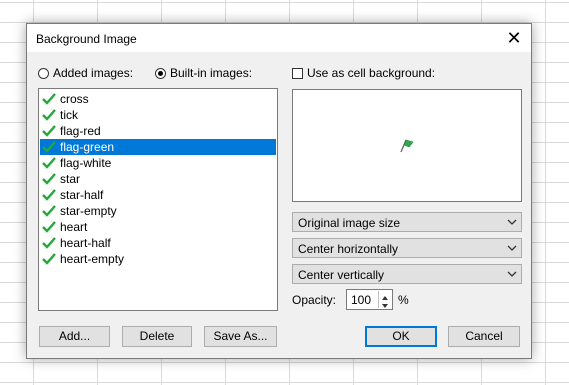 The height and width of the screenshot is (385, 569). What do you see at coordinates (407, 222) in the screenshot?
I see `image-size-select: Original image size` at bounding box center [407, 222].